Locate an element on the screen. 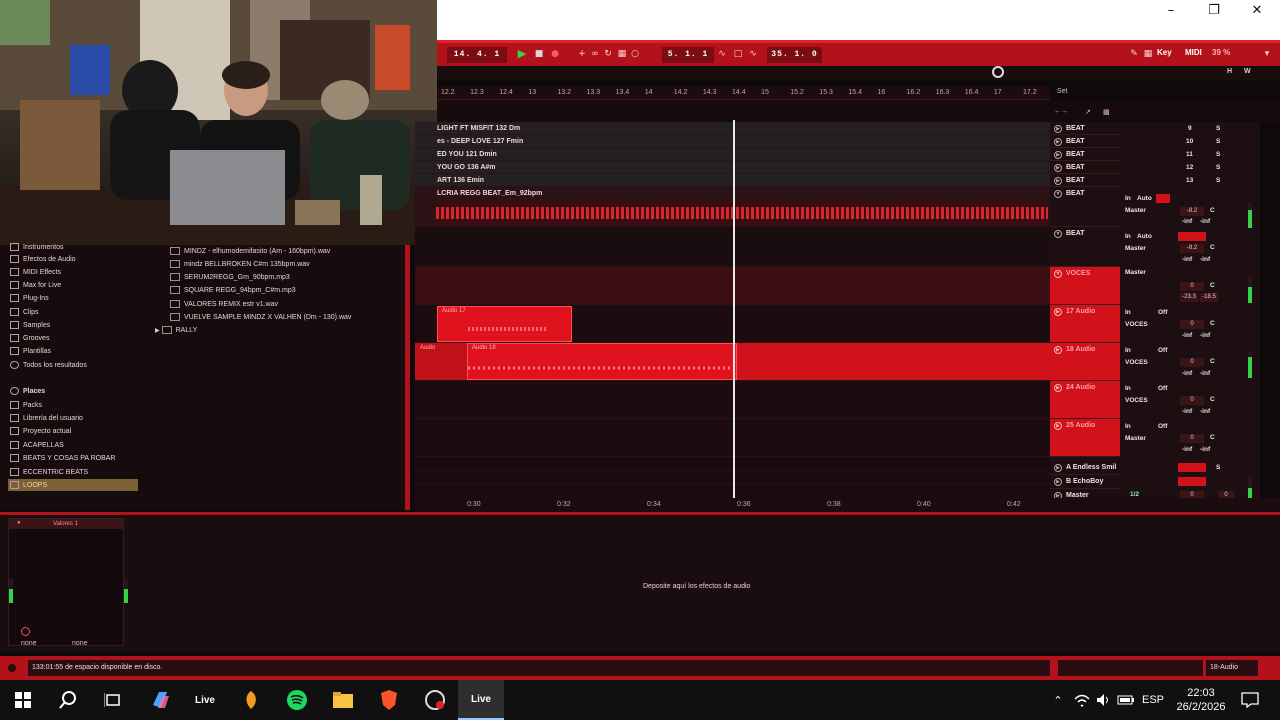 The image size is (1280, 720). h-toggle: H is located at coordinates (1229, 71).